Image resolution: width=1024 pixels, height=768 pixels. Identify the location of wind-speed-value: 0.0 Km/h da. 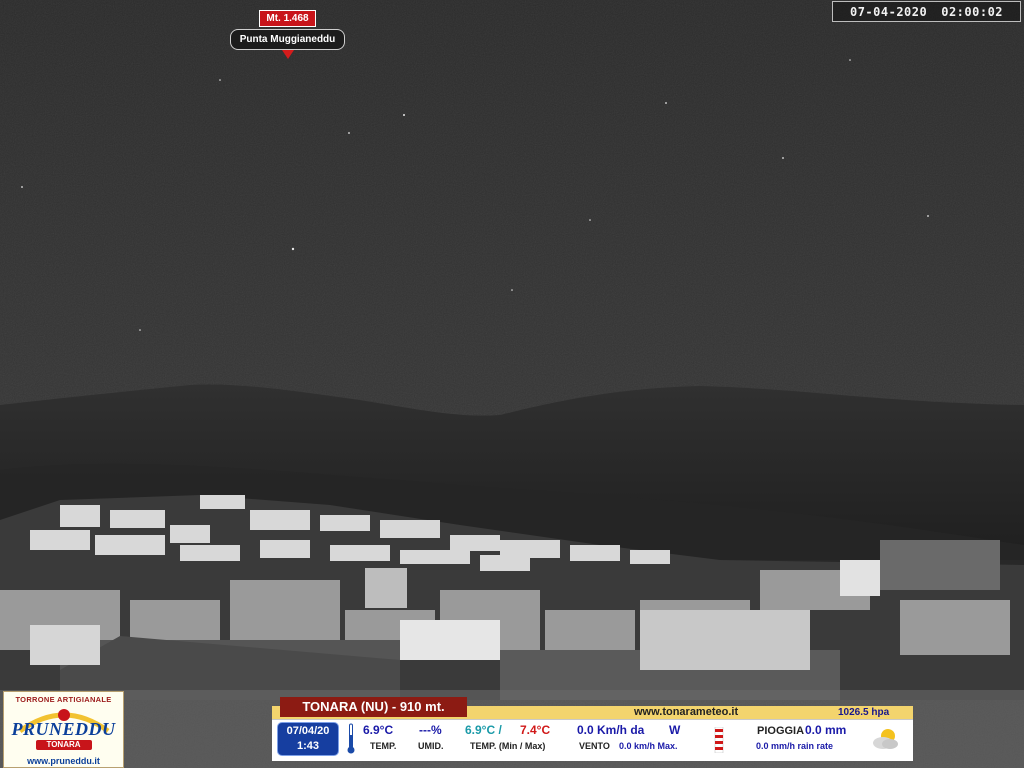
(611, 730).